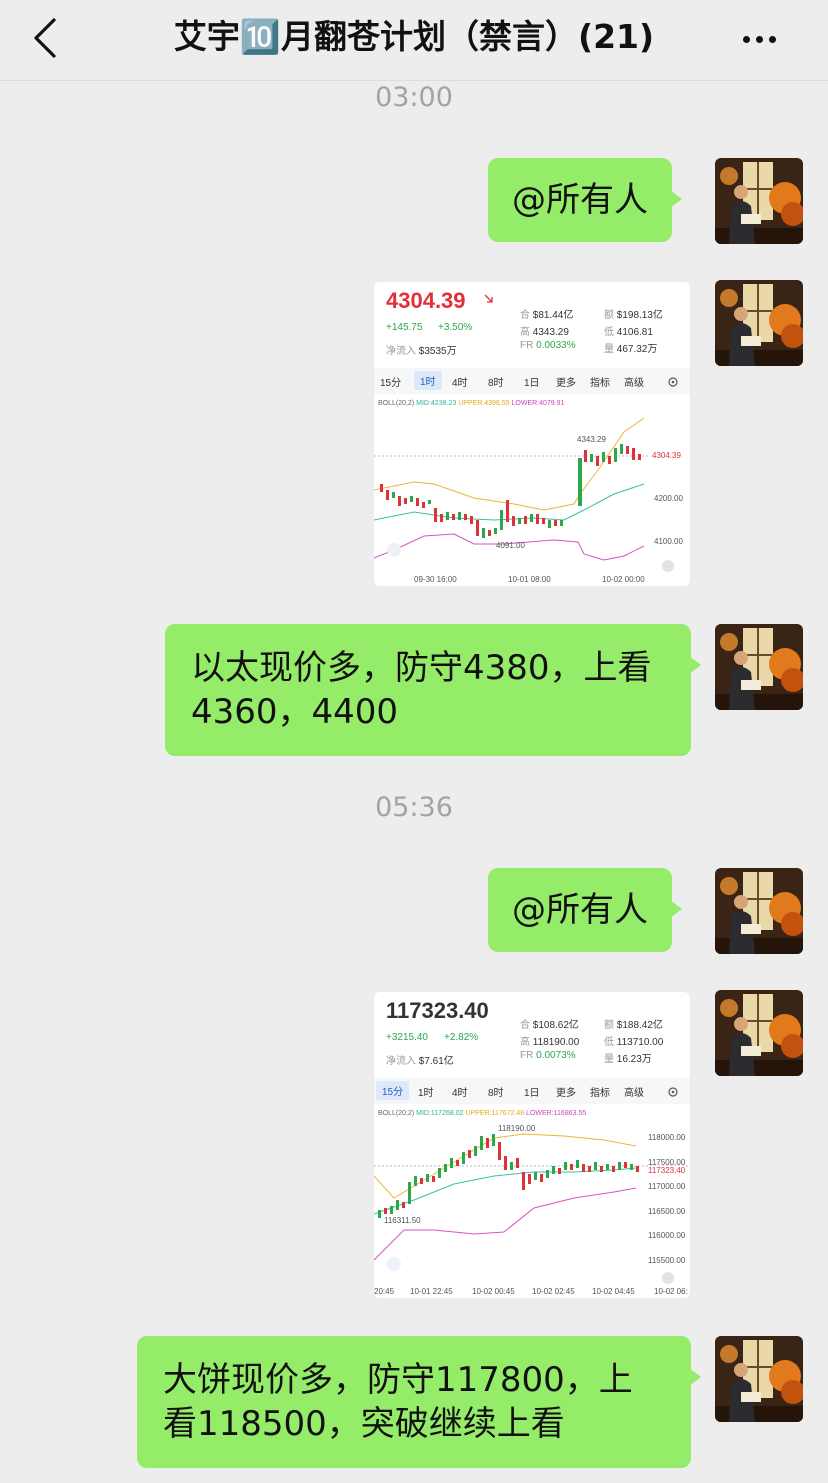 This screenshot has width=828, height=1483. Describe the element at coordinates (666, 455) in the screenshot. I see `eth-current-marker: 4304.39` at that location.